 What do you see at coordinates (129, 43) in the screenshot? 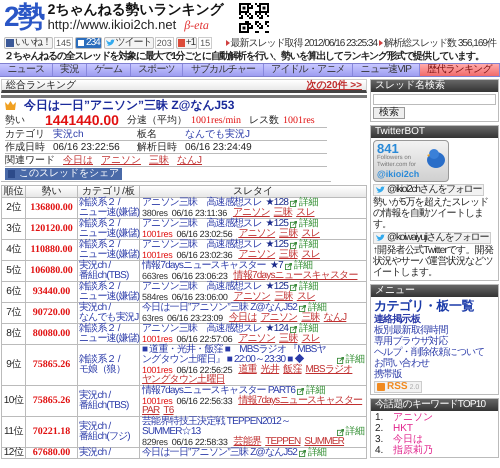
I see `share-button: ツイート` at bounding box center [129, 43].